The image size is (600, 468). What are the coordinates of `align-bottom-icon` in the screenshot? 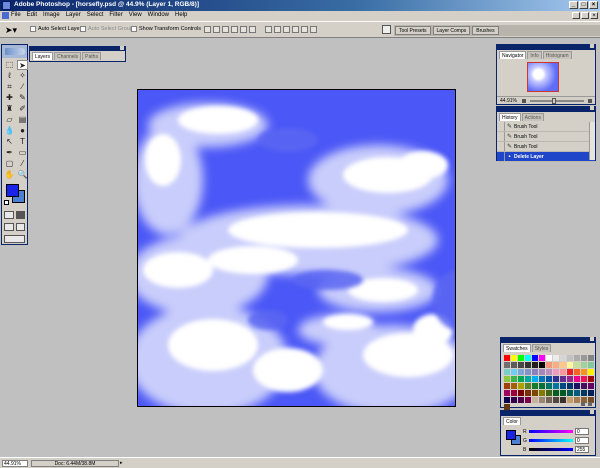 It's located at (225, 29).